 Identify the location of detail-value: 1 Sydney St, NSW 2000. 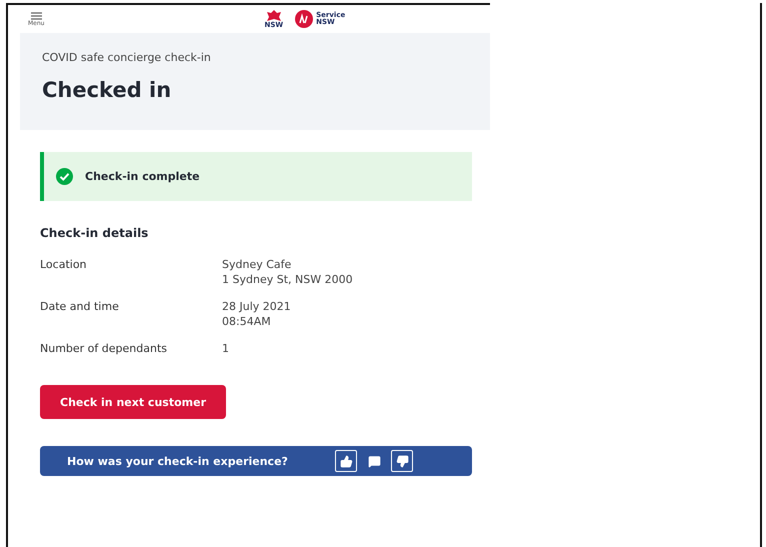
(288, 279).